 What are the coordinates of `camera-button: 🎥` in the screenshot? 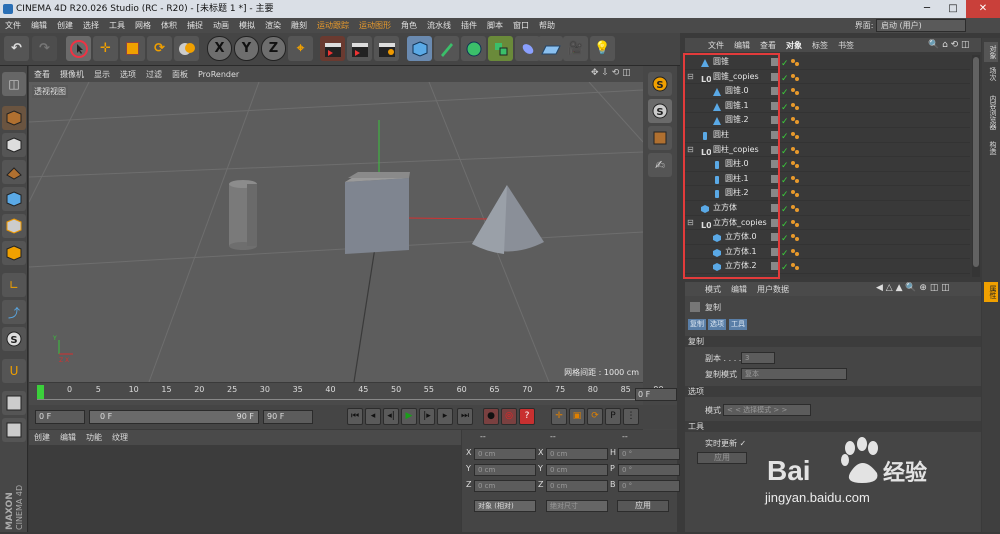 It's located at (575, 48).